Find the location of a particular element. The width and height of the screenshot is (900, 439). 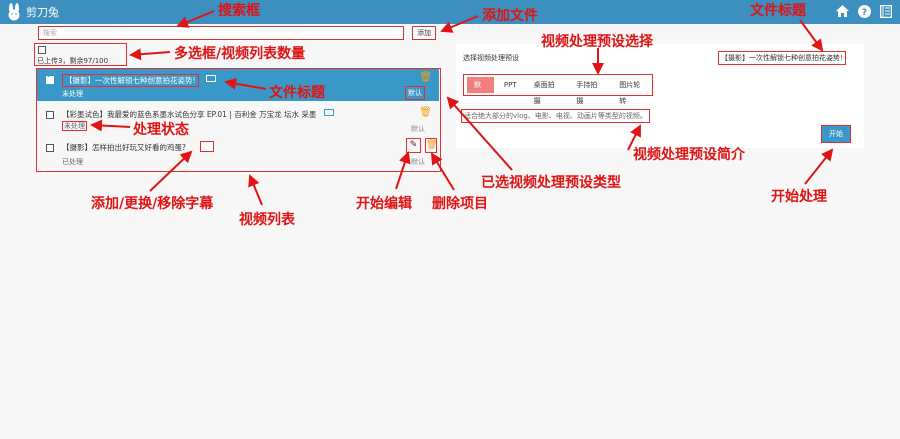

search-input: 搜索 is located at coordinates (221, 33).